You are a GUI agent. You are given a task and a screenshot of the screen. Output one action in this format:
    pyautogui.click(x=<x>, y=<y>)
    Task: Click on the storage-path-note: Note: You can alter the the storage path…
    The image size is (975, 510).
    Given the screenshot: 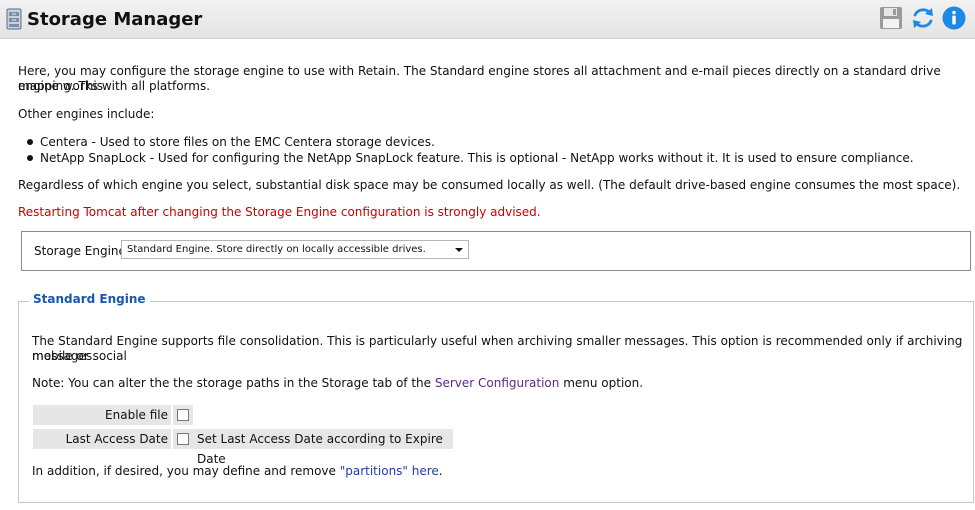 What is the action you would take?
    pyautogui.click(x=338, y=383)
    